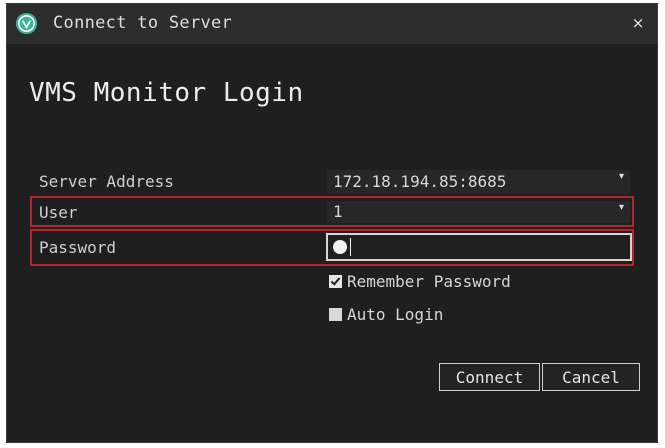  I want to click on text-cursor-dot, so click(340, 247).